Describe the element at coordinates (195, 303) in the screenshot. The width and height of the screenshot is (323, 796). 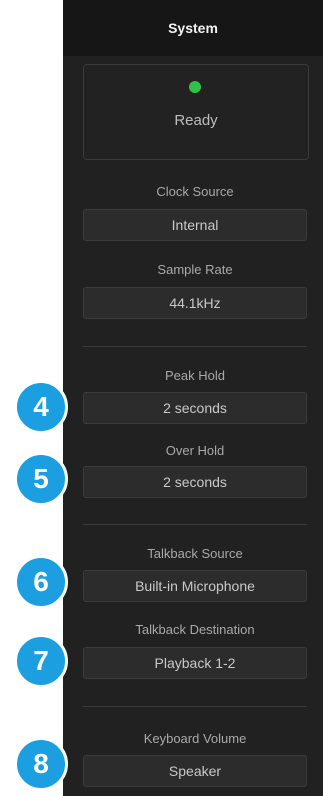
I see `sample-rate-select: 44.1kHz` at that location.